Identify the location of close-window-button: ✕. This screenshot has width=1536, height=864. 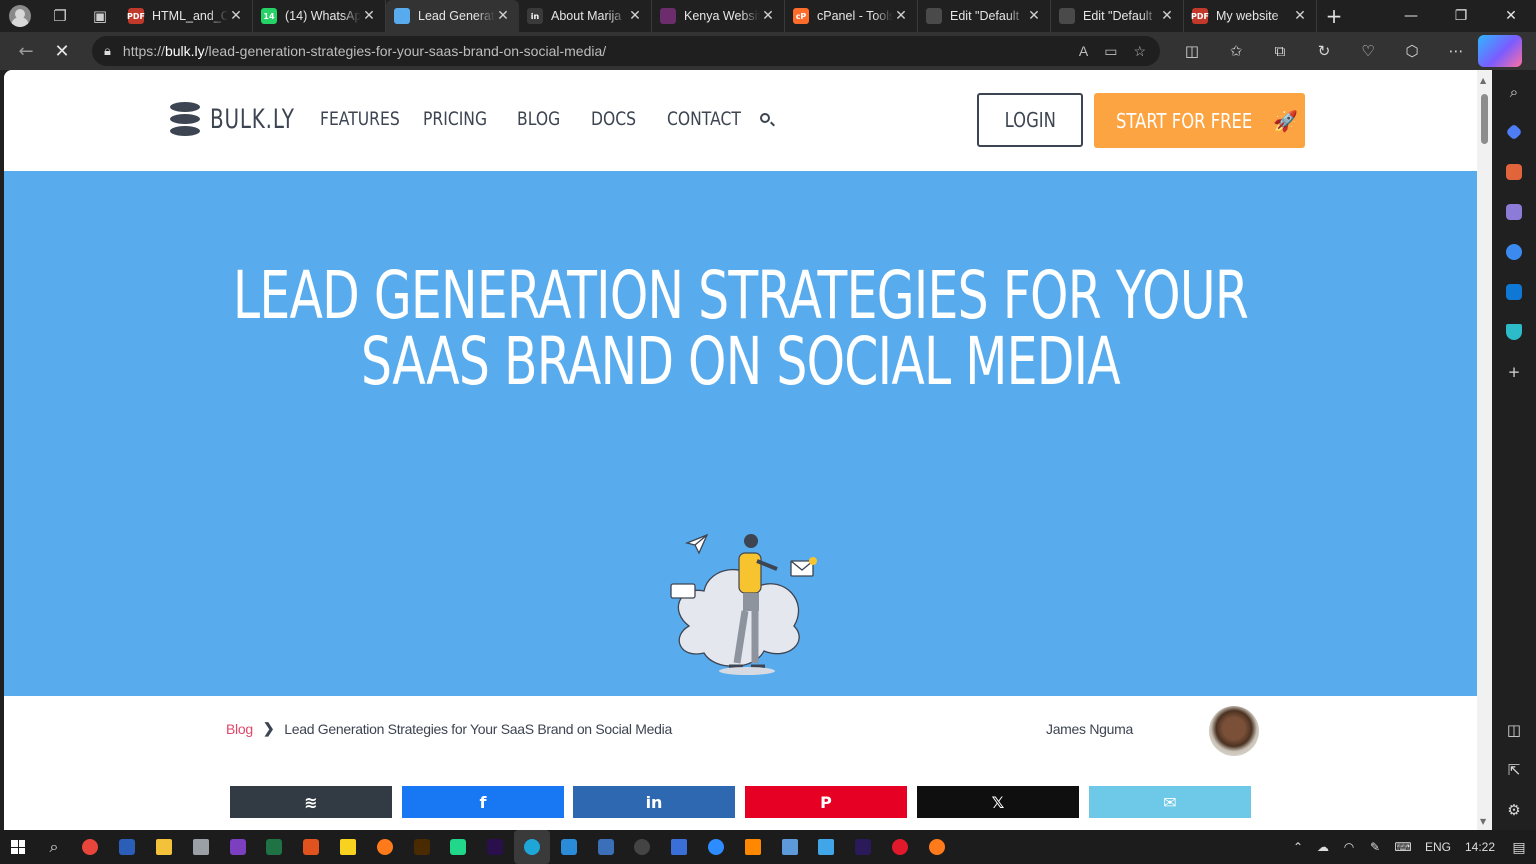
(1511, 16).